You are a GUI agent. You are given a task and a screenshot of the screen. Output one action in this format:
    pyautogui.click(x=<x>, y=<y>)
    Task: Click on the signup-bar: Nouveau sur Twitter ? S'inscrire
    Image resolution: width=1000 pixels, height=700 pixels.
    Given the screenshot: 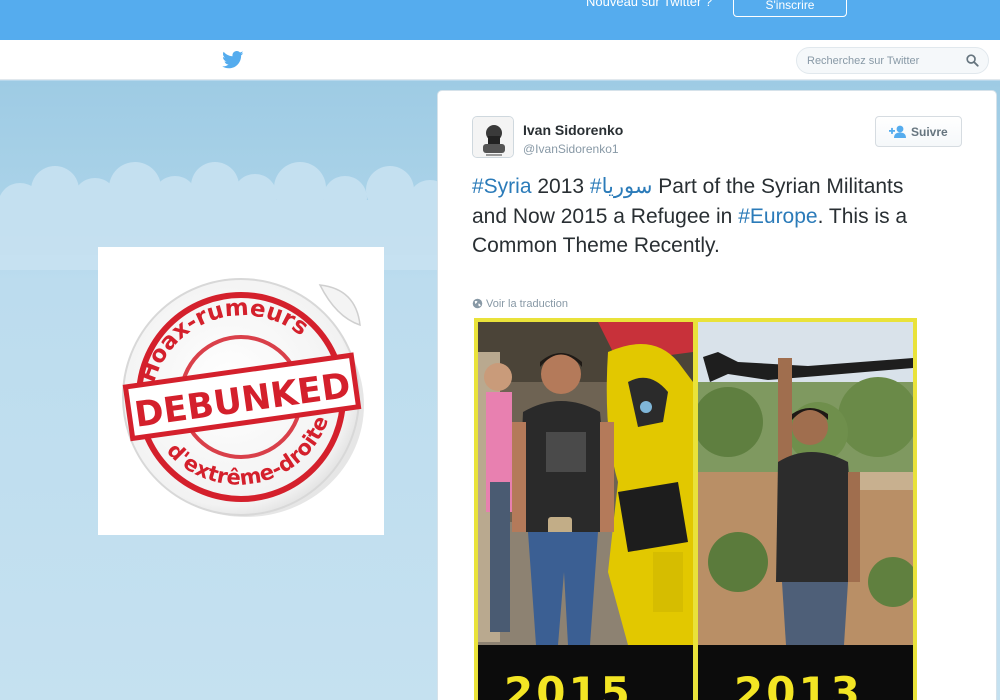 What is the action you would take?
    pyautogui.click(x=500, y=20)
    